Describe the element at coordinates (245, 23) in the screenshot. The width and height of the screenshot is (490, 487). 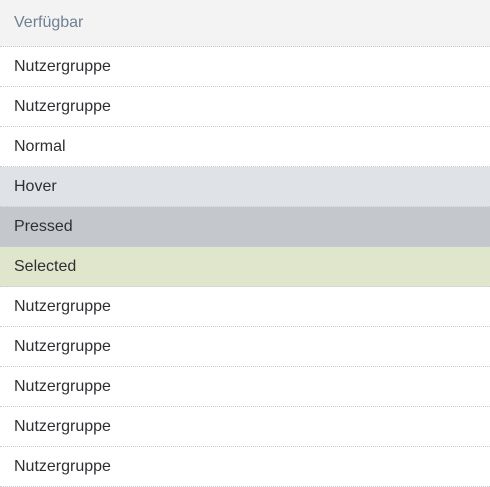
I see `list-header: Verfügbar` at that location.